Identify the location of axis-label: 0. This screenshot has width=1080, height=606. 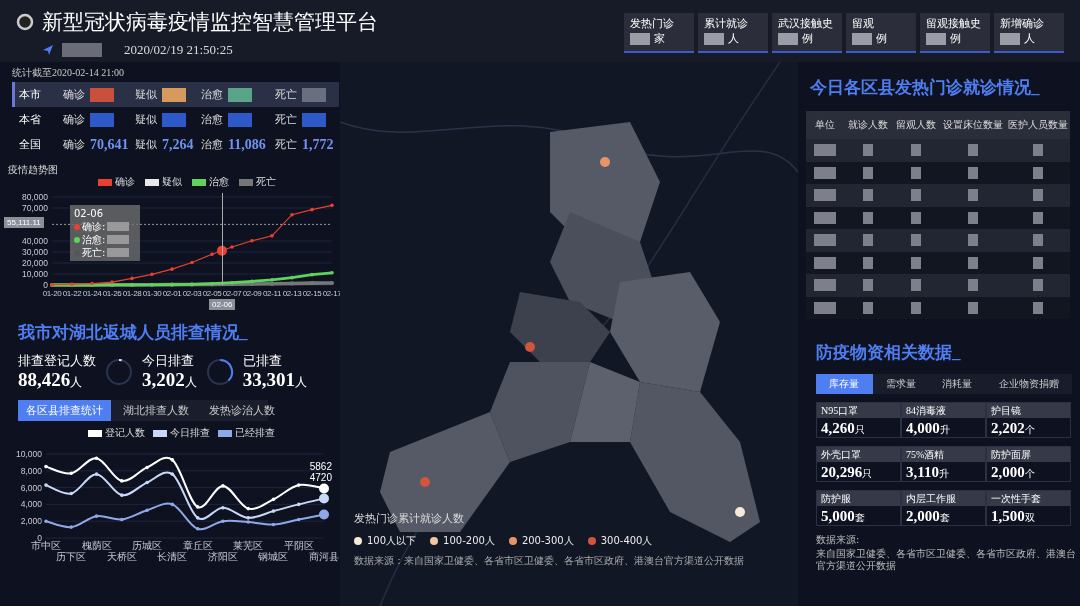
(45, 285).